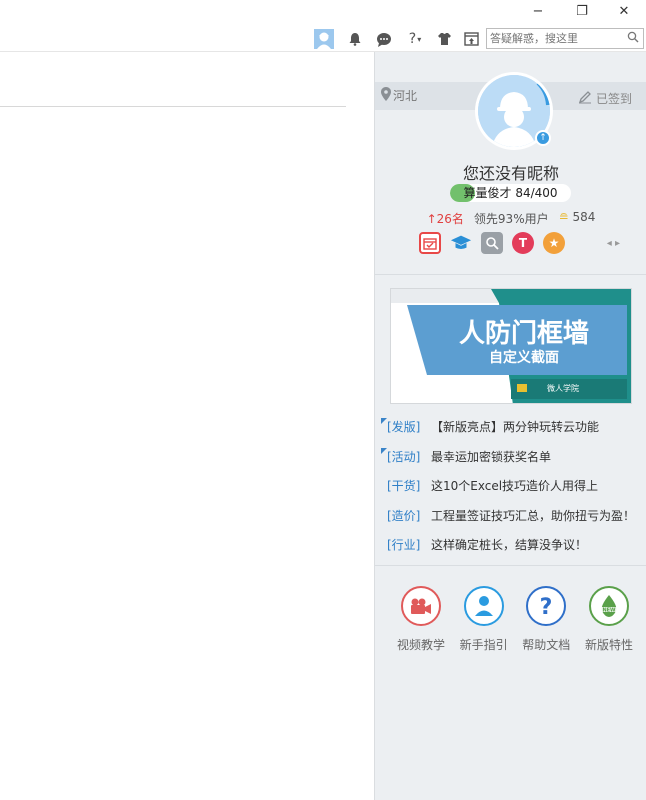 The height and width of the screenshot is (800, 646). I want to click on news-title: 最幸运加密锁获奖名单, so click(491, 461).